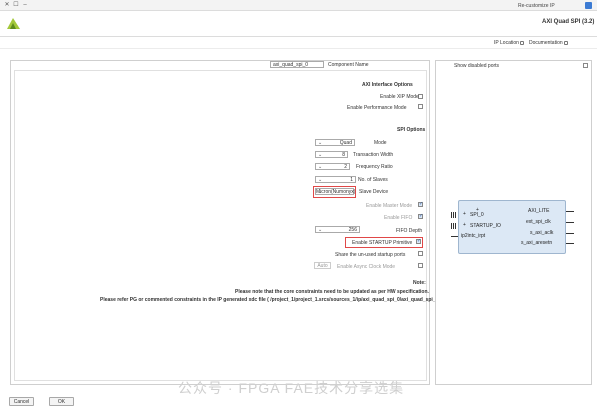 Image resolution: width=597 pixels, height=414 pixels. Describe the element at coordinates (373, 180) in the screenshot. I see `no-of-slaves-label: No. of Slaves` at that location.